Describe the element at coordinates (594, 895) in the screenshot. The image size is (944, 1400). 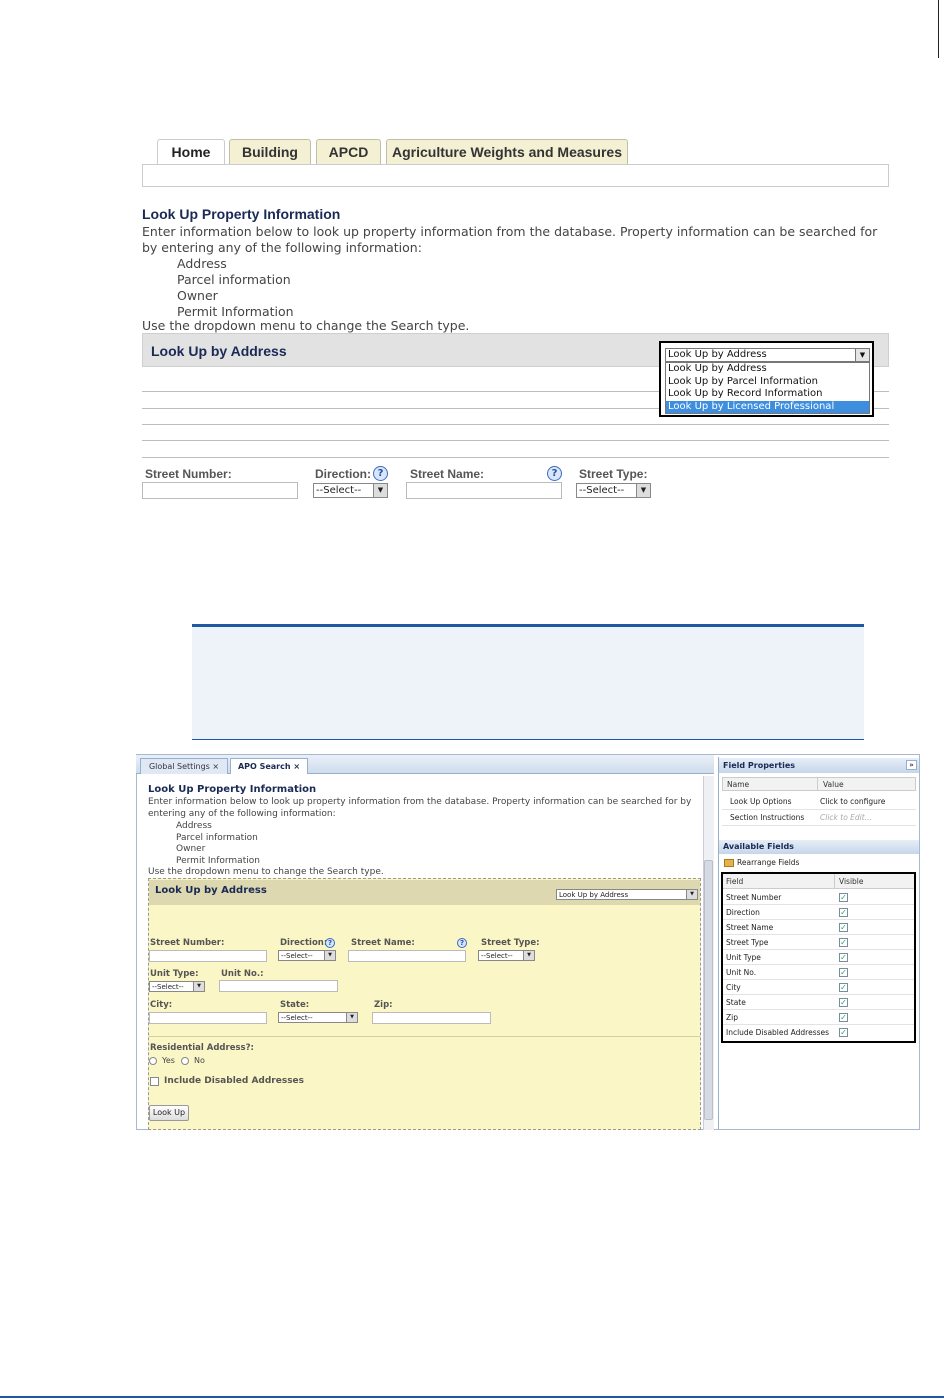
I see `selected-value: Look Up by Address` at that location.